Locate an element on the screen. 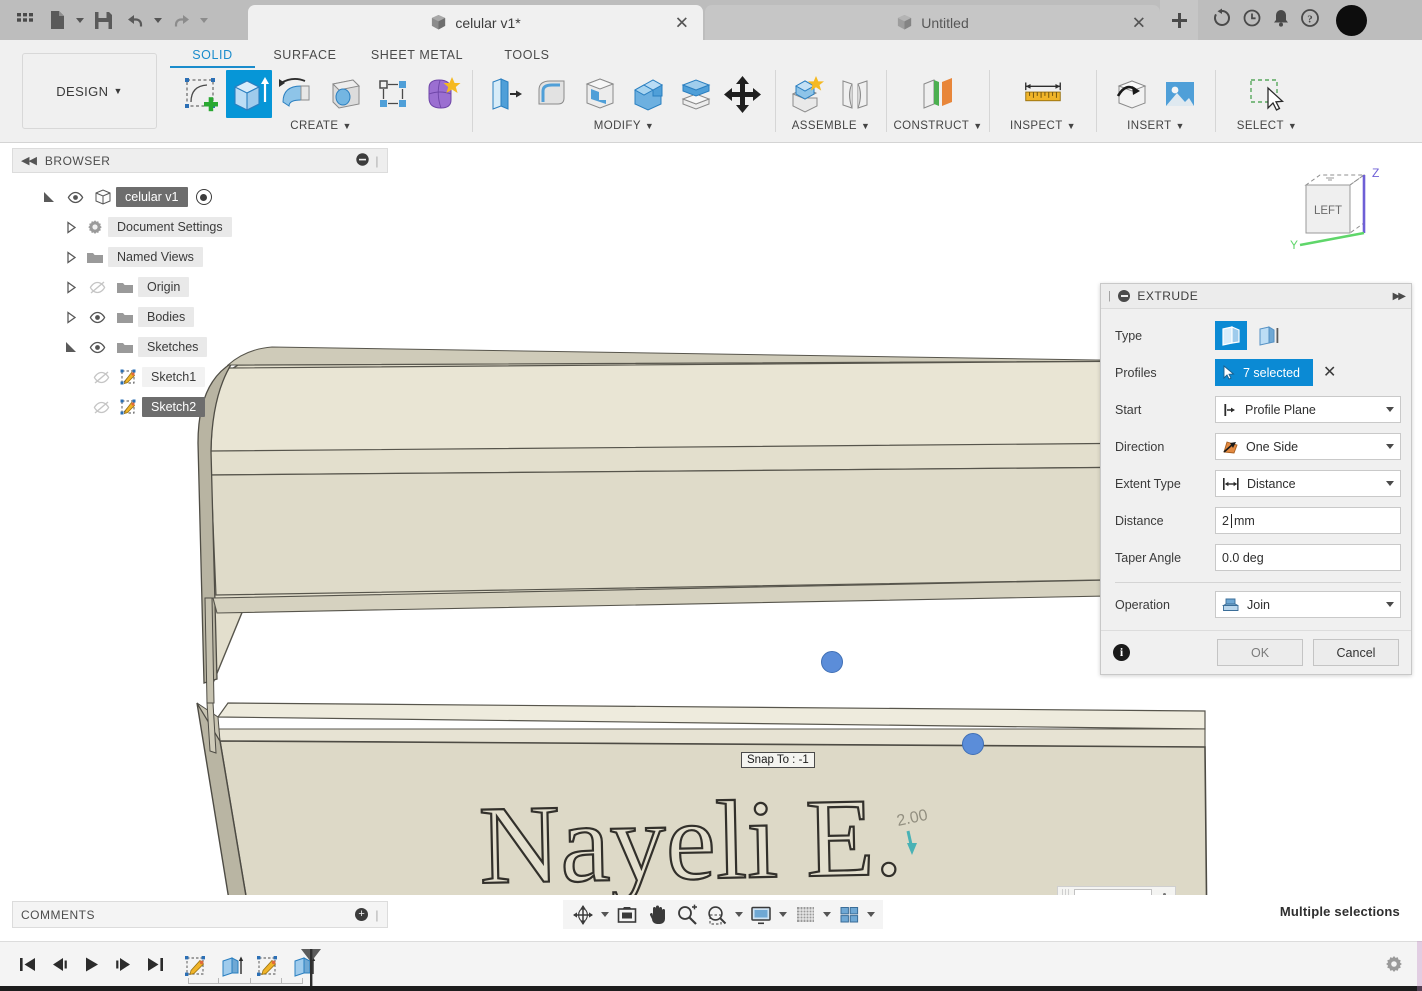 The image size is (1422, 991). distance-input: 2 mm is located at coordinates (1308, 520).